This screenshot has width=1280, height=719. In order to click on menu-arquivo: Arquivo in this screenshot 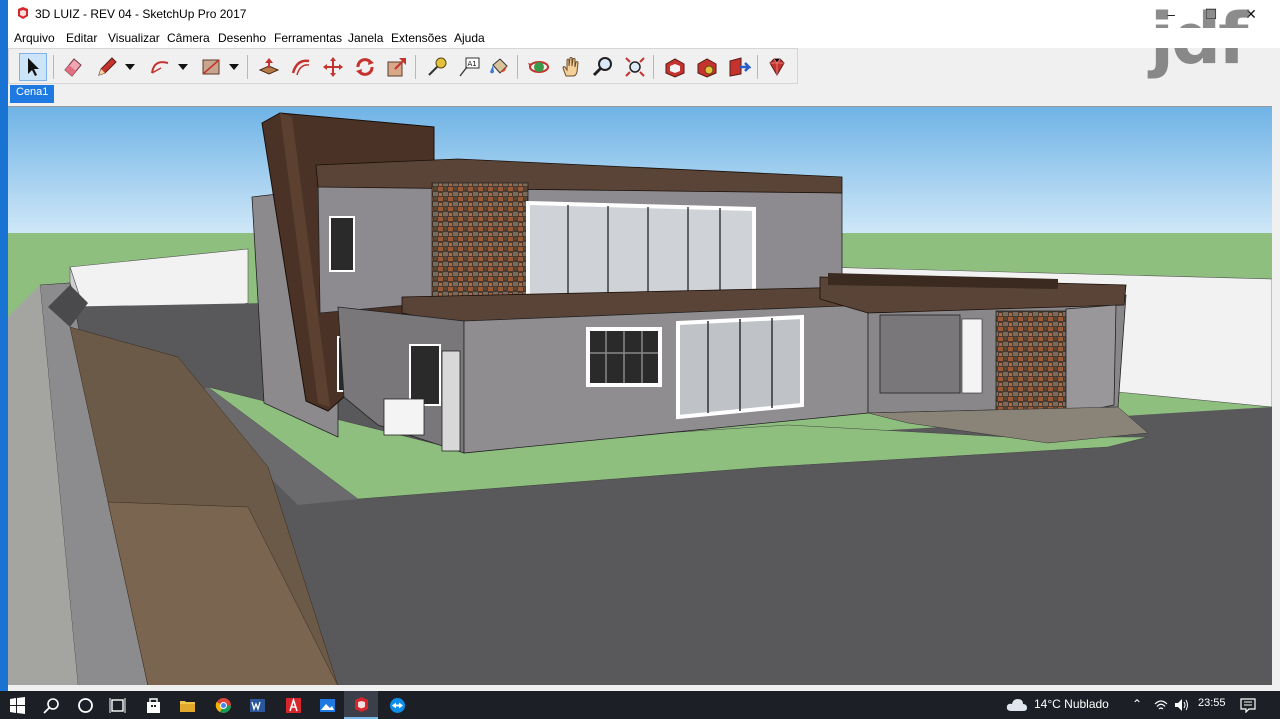, I will do `click(34, 38)`.